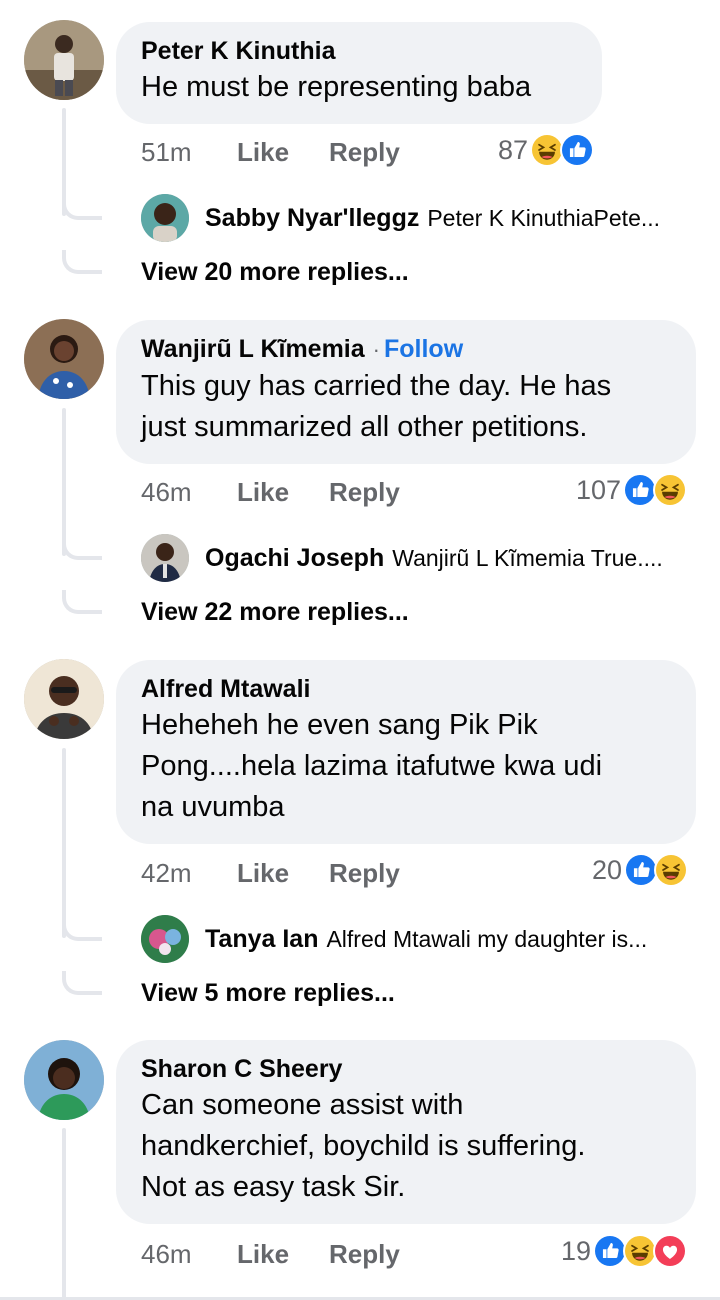 Image resolution: width=720 pixels, height=1300 pixels. What do you see at coordinates (376, 386) in the screenshot?
I see `comment-text-line: This guy has carried the day. He has` at bounding box center [376, 386].